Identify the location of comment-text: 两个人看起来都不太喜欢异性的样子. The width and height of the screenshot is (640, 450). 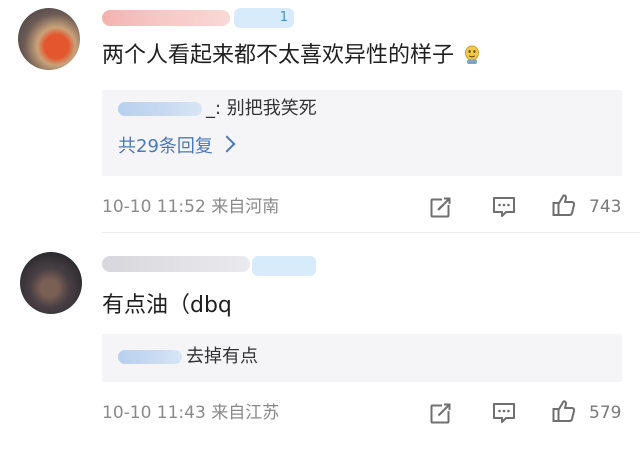
(291, 56).